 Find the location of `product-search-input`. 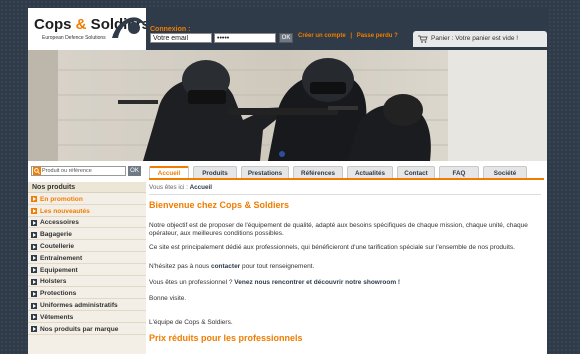

product-search-input is located at coordinates (78, 171).